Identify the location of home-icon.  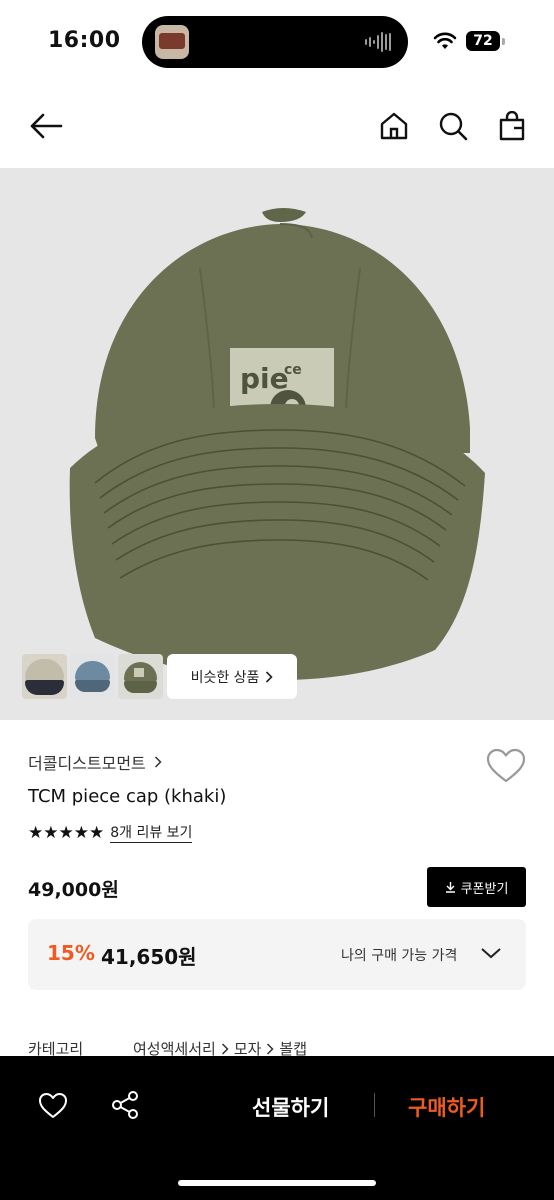
(394, 126).